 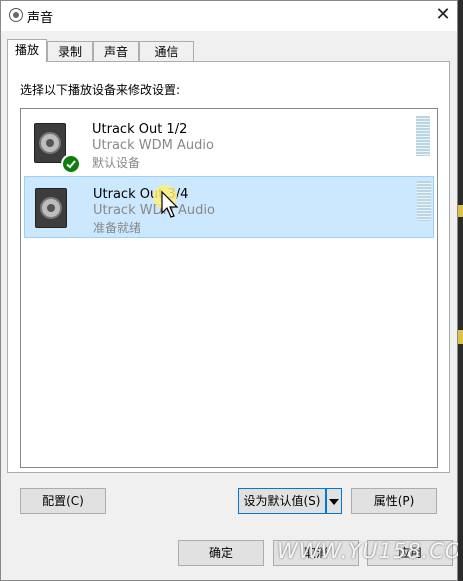 What do you see at coordinates (166, 51) in the screenshot?
I see `tab-communications: 通信` at bounding box center [166, 51].